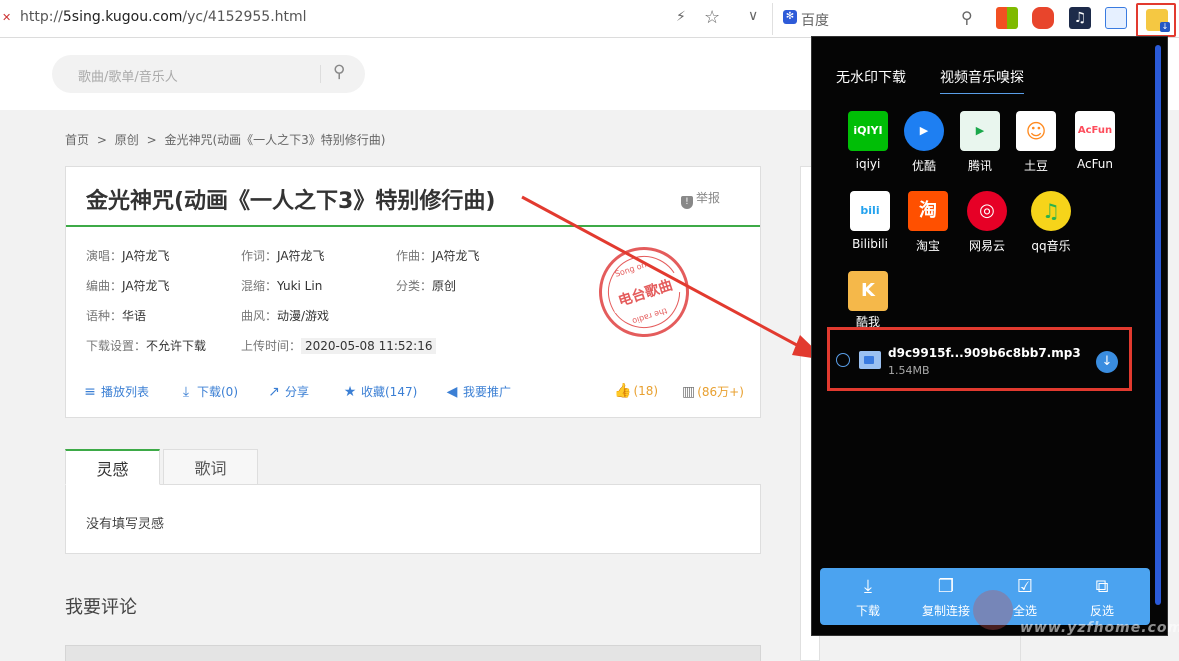 The image size is (1179, 661). Describe the element at coordinates (712, 17) in the screenshot. I see `bookmark-star-icon: ☆` at that location.